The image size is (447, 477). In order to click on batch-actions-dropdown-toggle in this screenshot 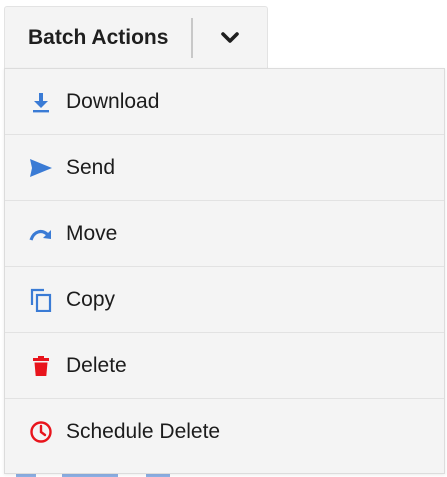, I will do `click(230, 37)`.